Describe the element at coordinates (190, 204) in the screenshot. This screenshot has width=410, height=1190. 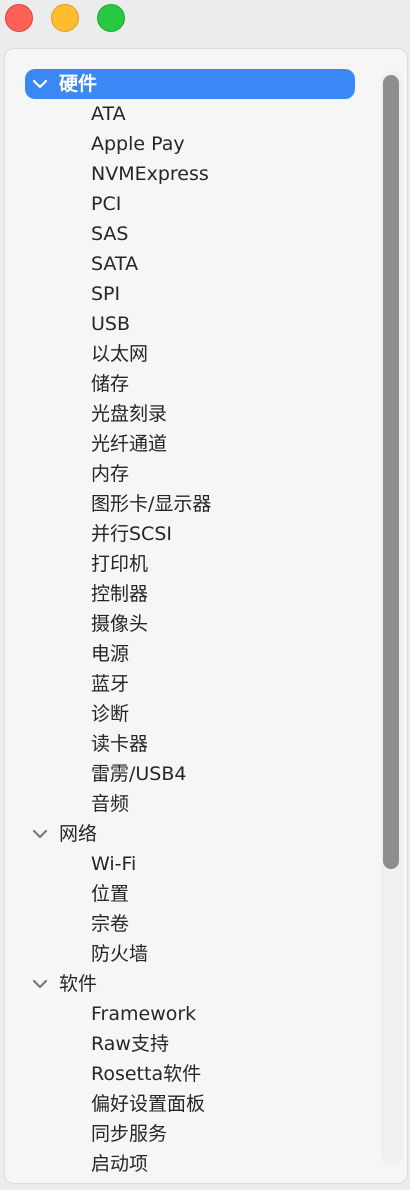
I see `sidebar-item: PCI` at that location.